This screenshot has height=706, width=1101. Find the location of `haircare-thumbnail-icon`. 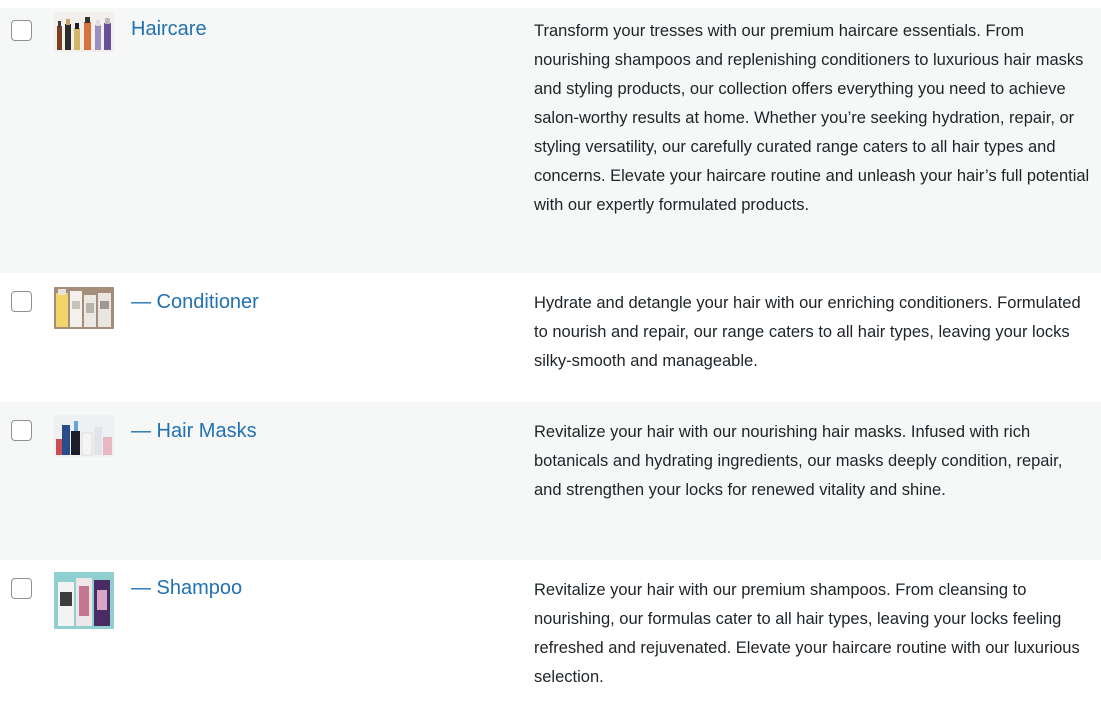

haircare-thumbnail-icon is located at coordinates (84, 32).